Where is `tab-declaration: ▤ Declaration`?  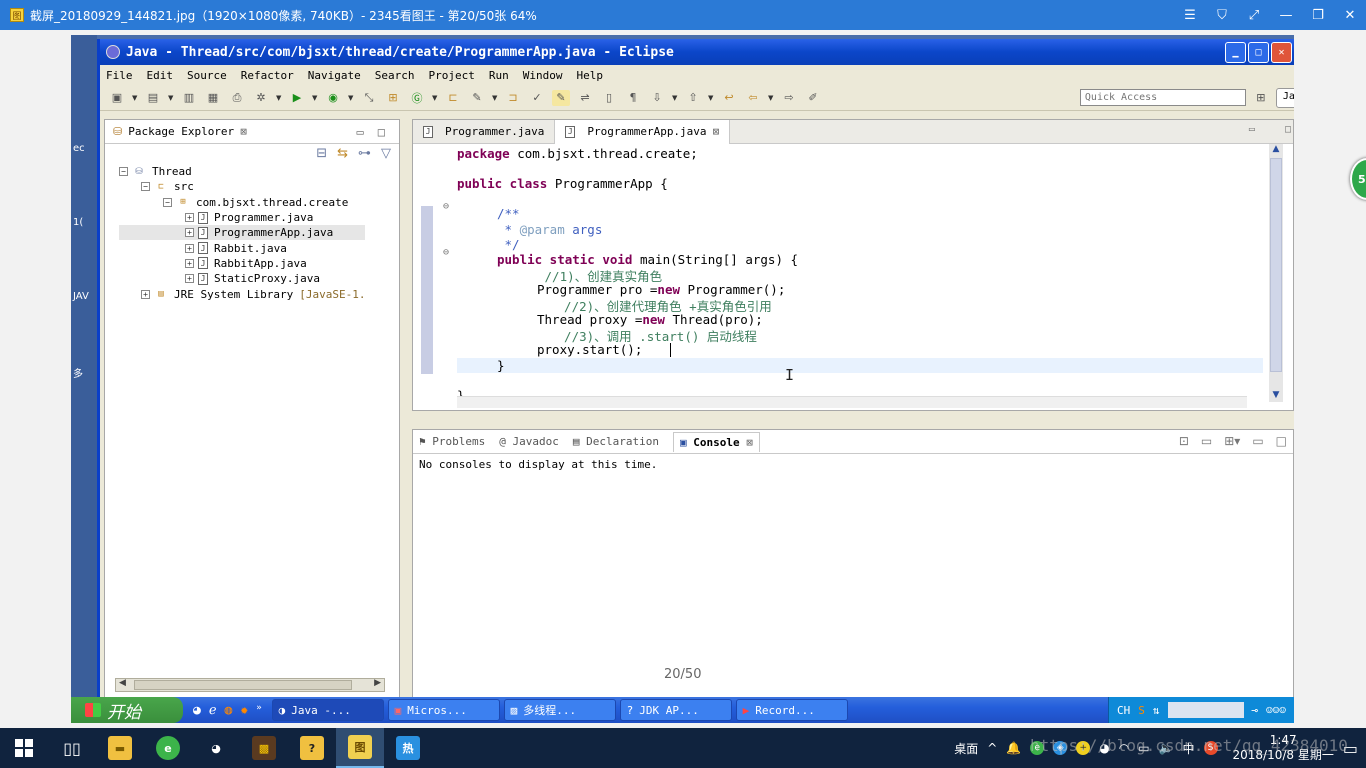
tab-declaration: ▤ Declaration is located at coordinates (616, 441).